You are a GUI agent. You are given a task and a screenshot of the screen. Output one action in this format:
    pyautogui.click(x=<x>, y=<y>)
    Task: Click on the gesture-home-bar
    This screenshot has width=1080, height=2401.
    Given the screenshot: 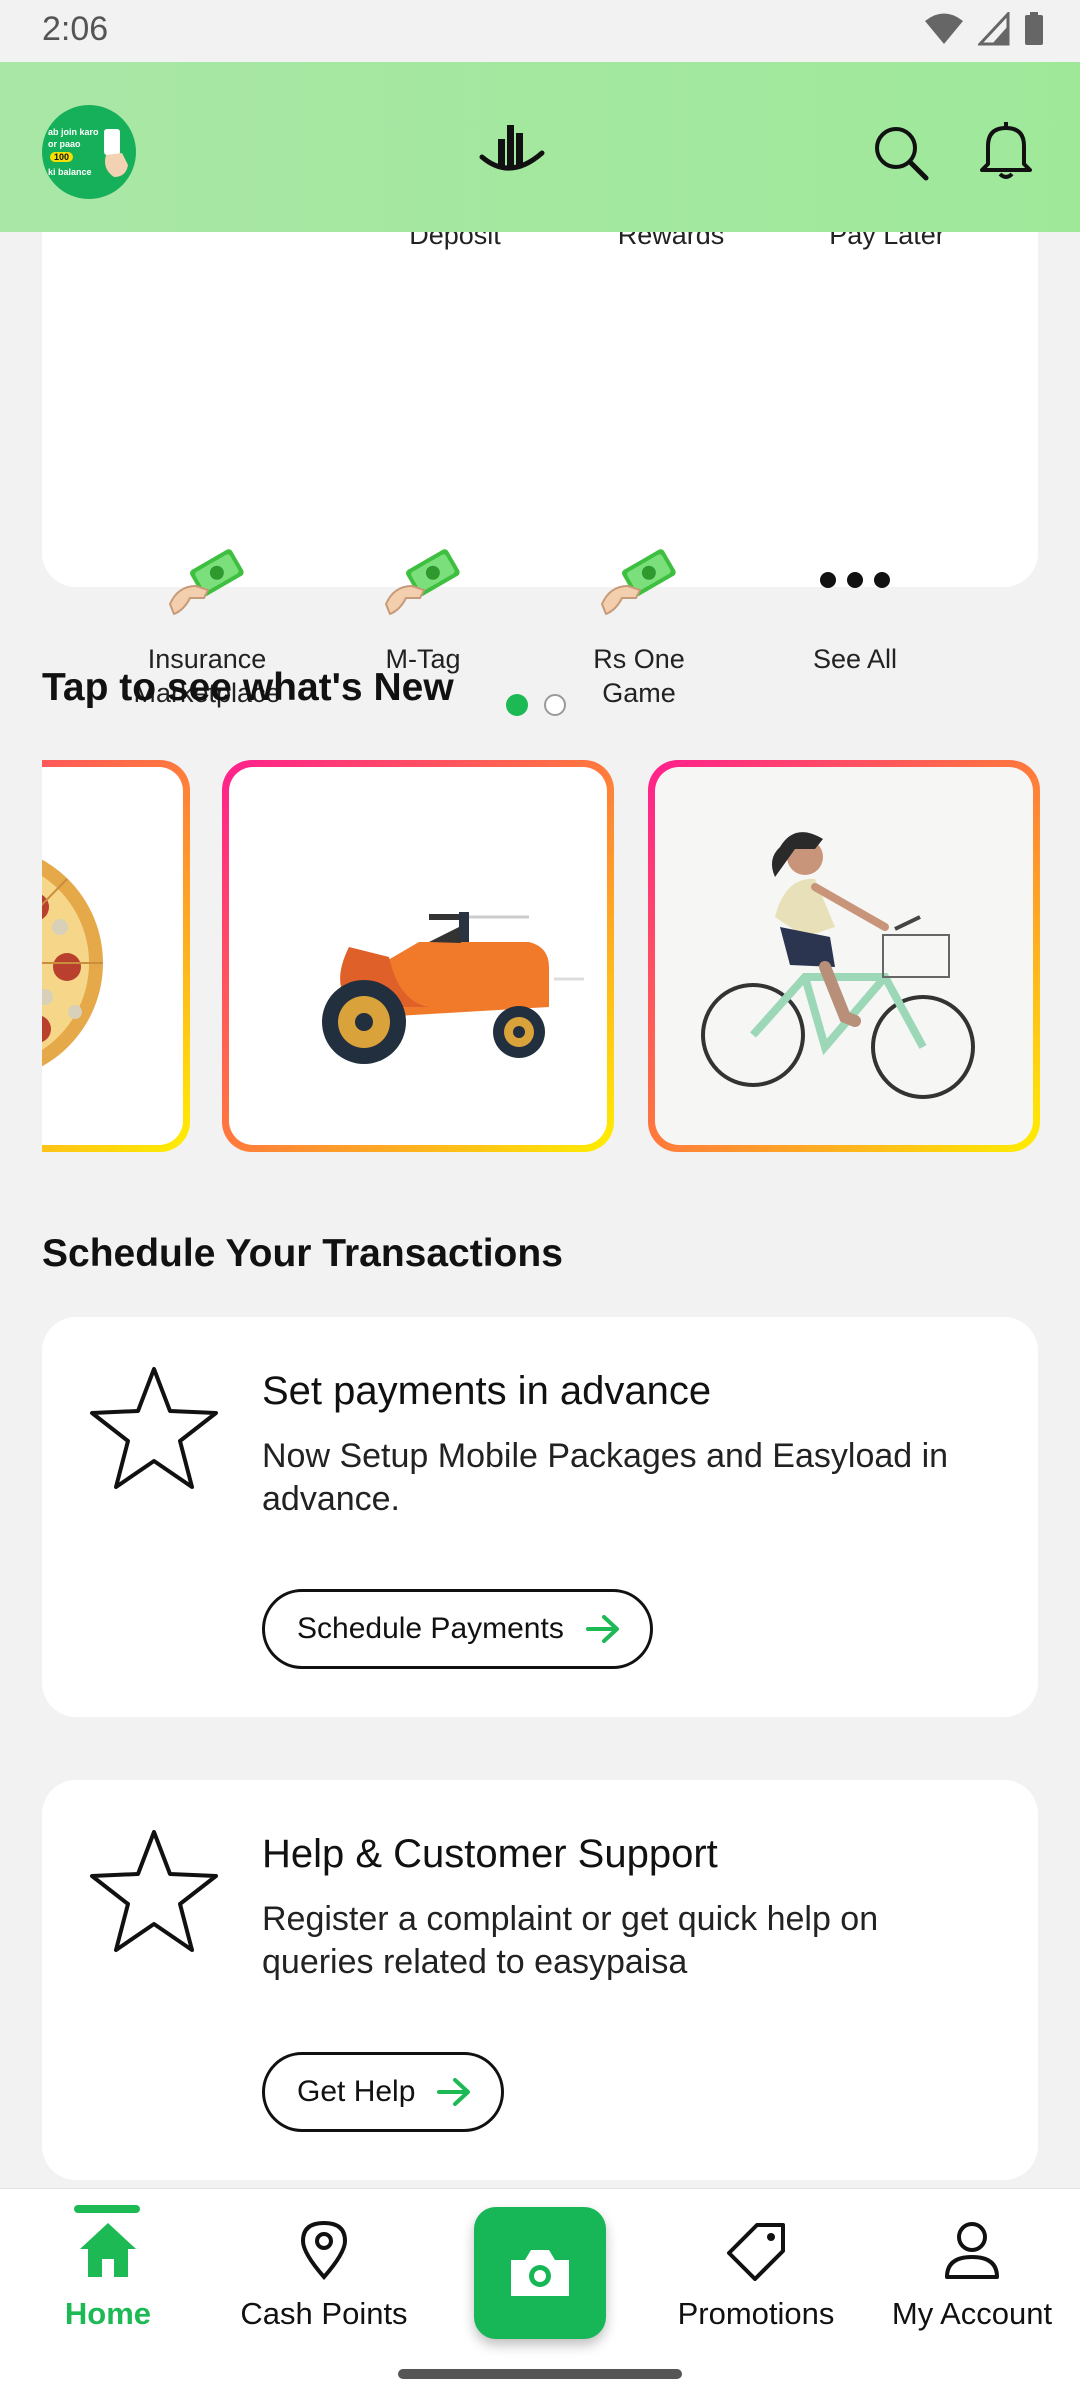 What is the action you would take?
    pyautogui.click(x=540, y=2374)
    